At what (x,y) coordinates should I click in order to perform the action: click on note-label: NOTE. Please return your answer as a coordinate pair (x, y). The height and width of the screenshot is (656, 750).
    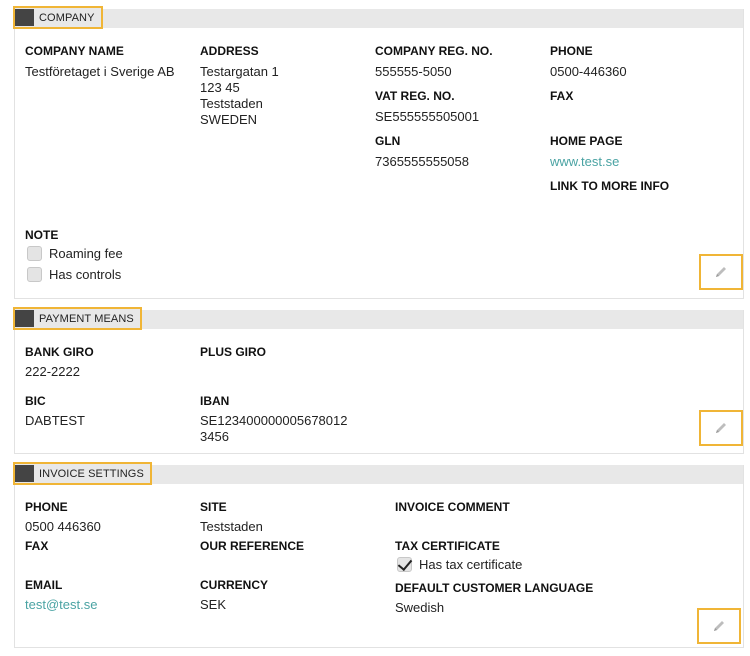
    Looking at the image, I should click on (42, 235).